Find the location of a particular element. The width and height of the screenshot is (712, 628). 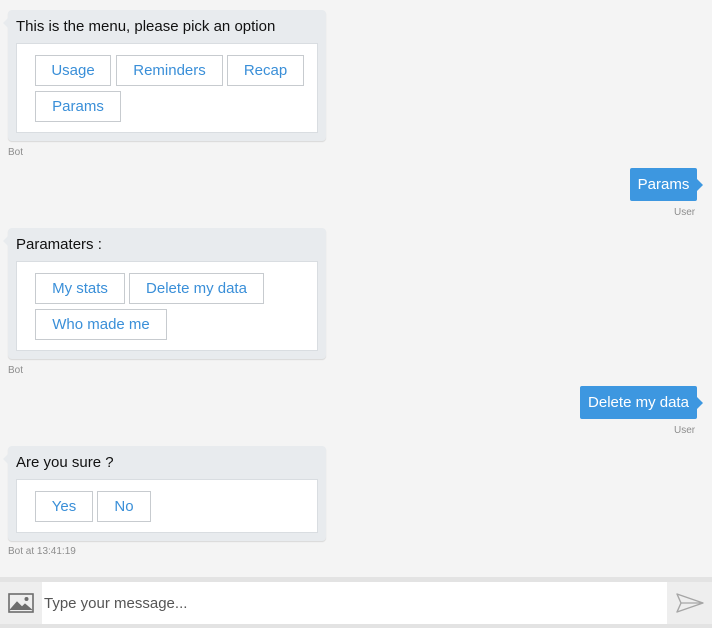

bot-message: Are you sure ? Yes No is located at coordinates (164, 493).